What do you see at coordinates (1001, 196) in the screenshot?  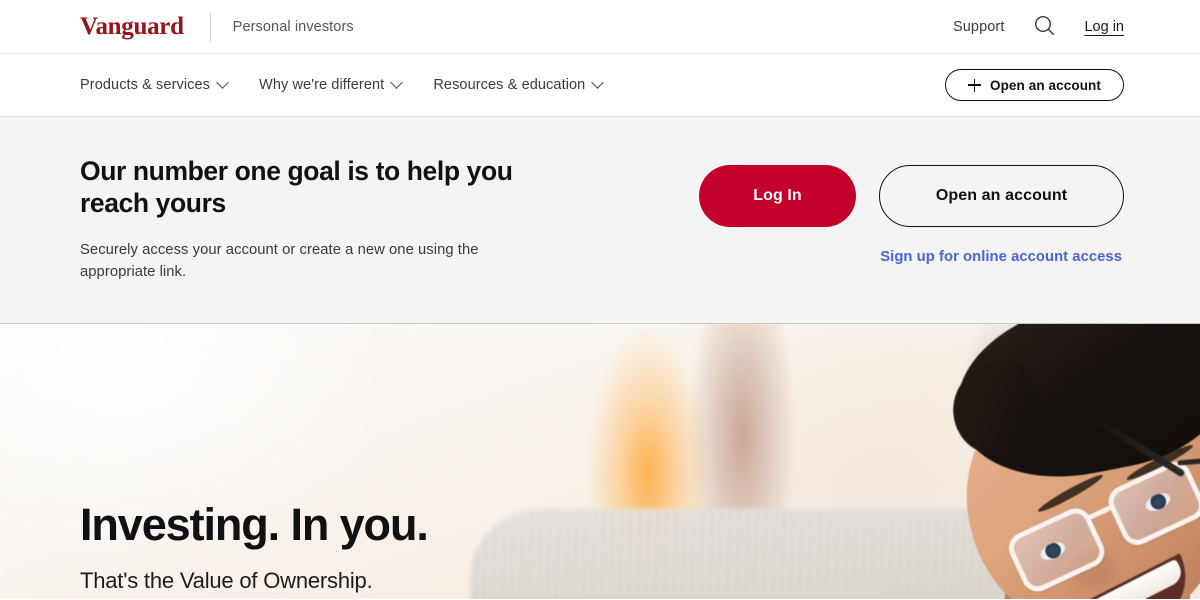 I see `promo-open-account-button: Open an account` at bounding box center [1001, 196].